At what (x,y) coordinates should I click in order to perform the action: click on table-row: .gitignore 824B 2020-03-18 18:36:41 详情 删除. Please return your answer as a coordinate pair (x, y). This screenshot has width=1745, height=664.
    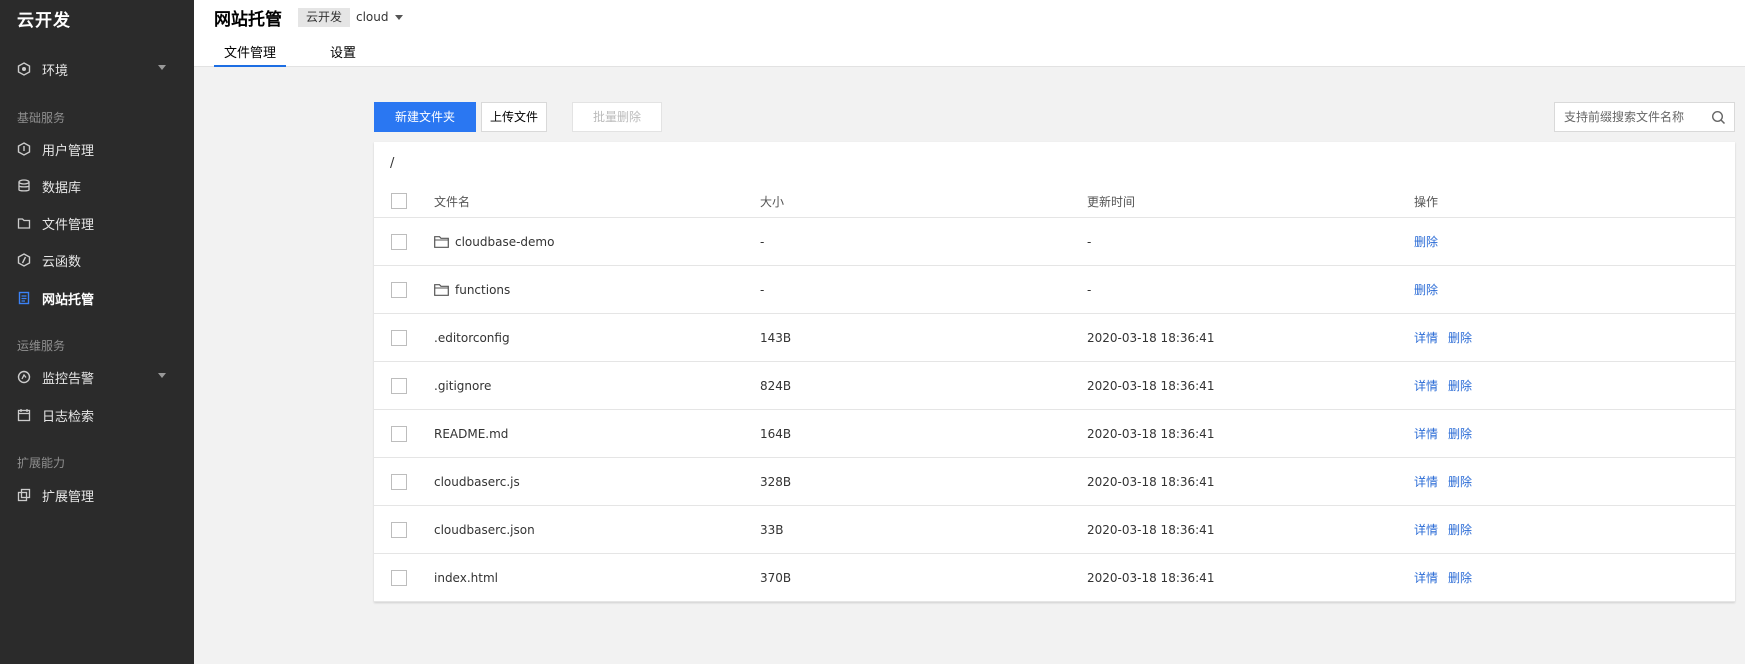
    Looking at the image, I should click on (1054, 386).